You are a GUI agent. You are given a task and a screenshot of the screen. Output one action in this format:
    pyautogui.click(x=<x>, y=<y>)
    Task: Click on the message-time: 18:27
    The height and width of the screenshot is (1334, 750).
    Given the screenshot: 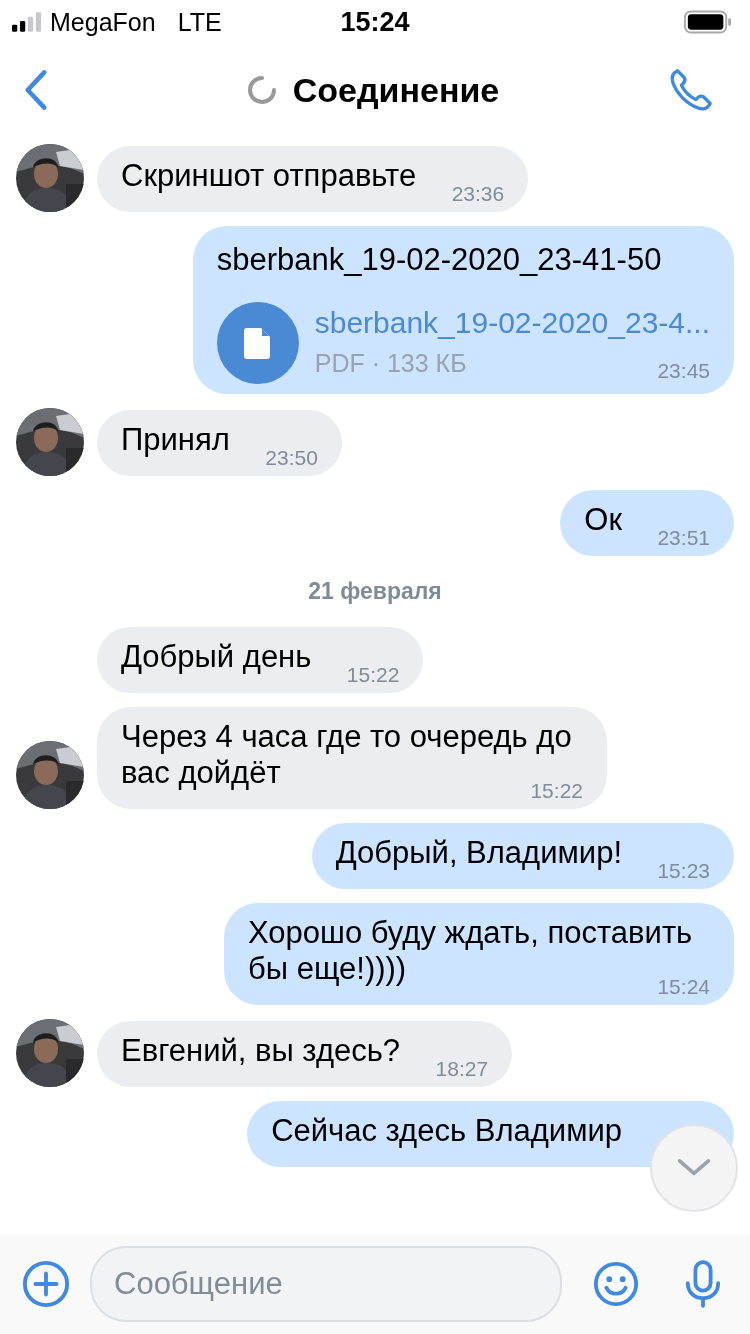 What is the action you would take?
    pyautogui.click(x=462, y=1069)
    